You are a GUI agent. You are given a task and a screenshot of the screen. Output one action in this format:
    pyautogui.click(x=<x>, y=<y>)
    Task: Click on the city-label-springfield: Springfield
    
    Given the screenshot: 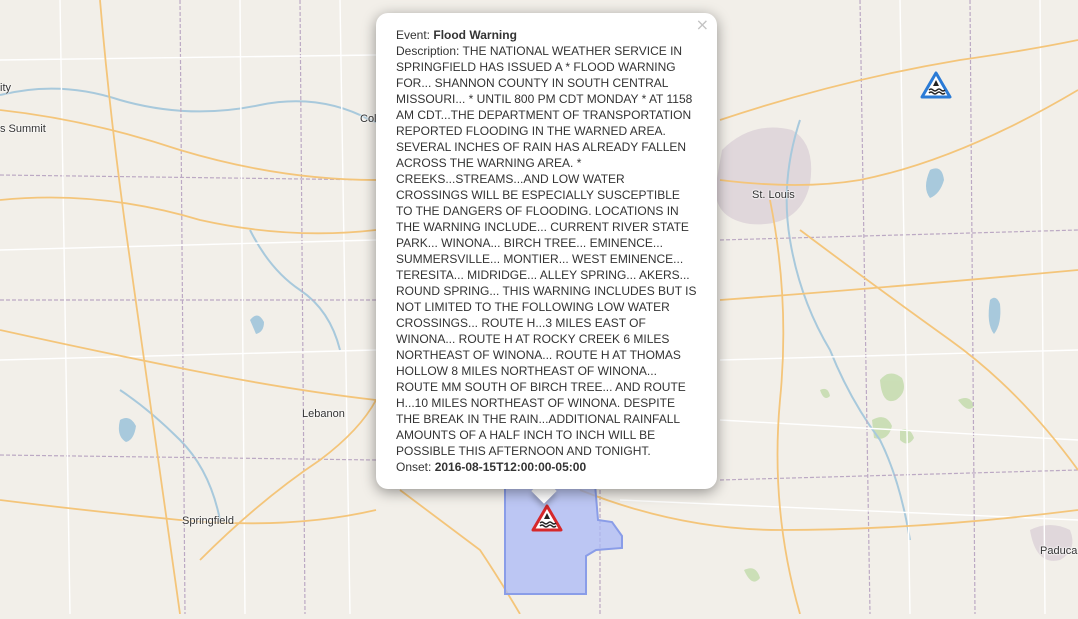 What is the action you would take?
    pyautogui.click(x=208, y=521)
    